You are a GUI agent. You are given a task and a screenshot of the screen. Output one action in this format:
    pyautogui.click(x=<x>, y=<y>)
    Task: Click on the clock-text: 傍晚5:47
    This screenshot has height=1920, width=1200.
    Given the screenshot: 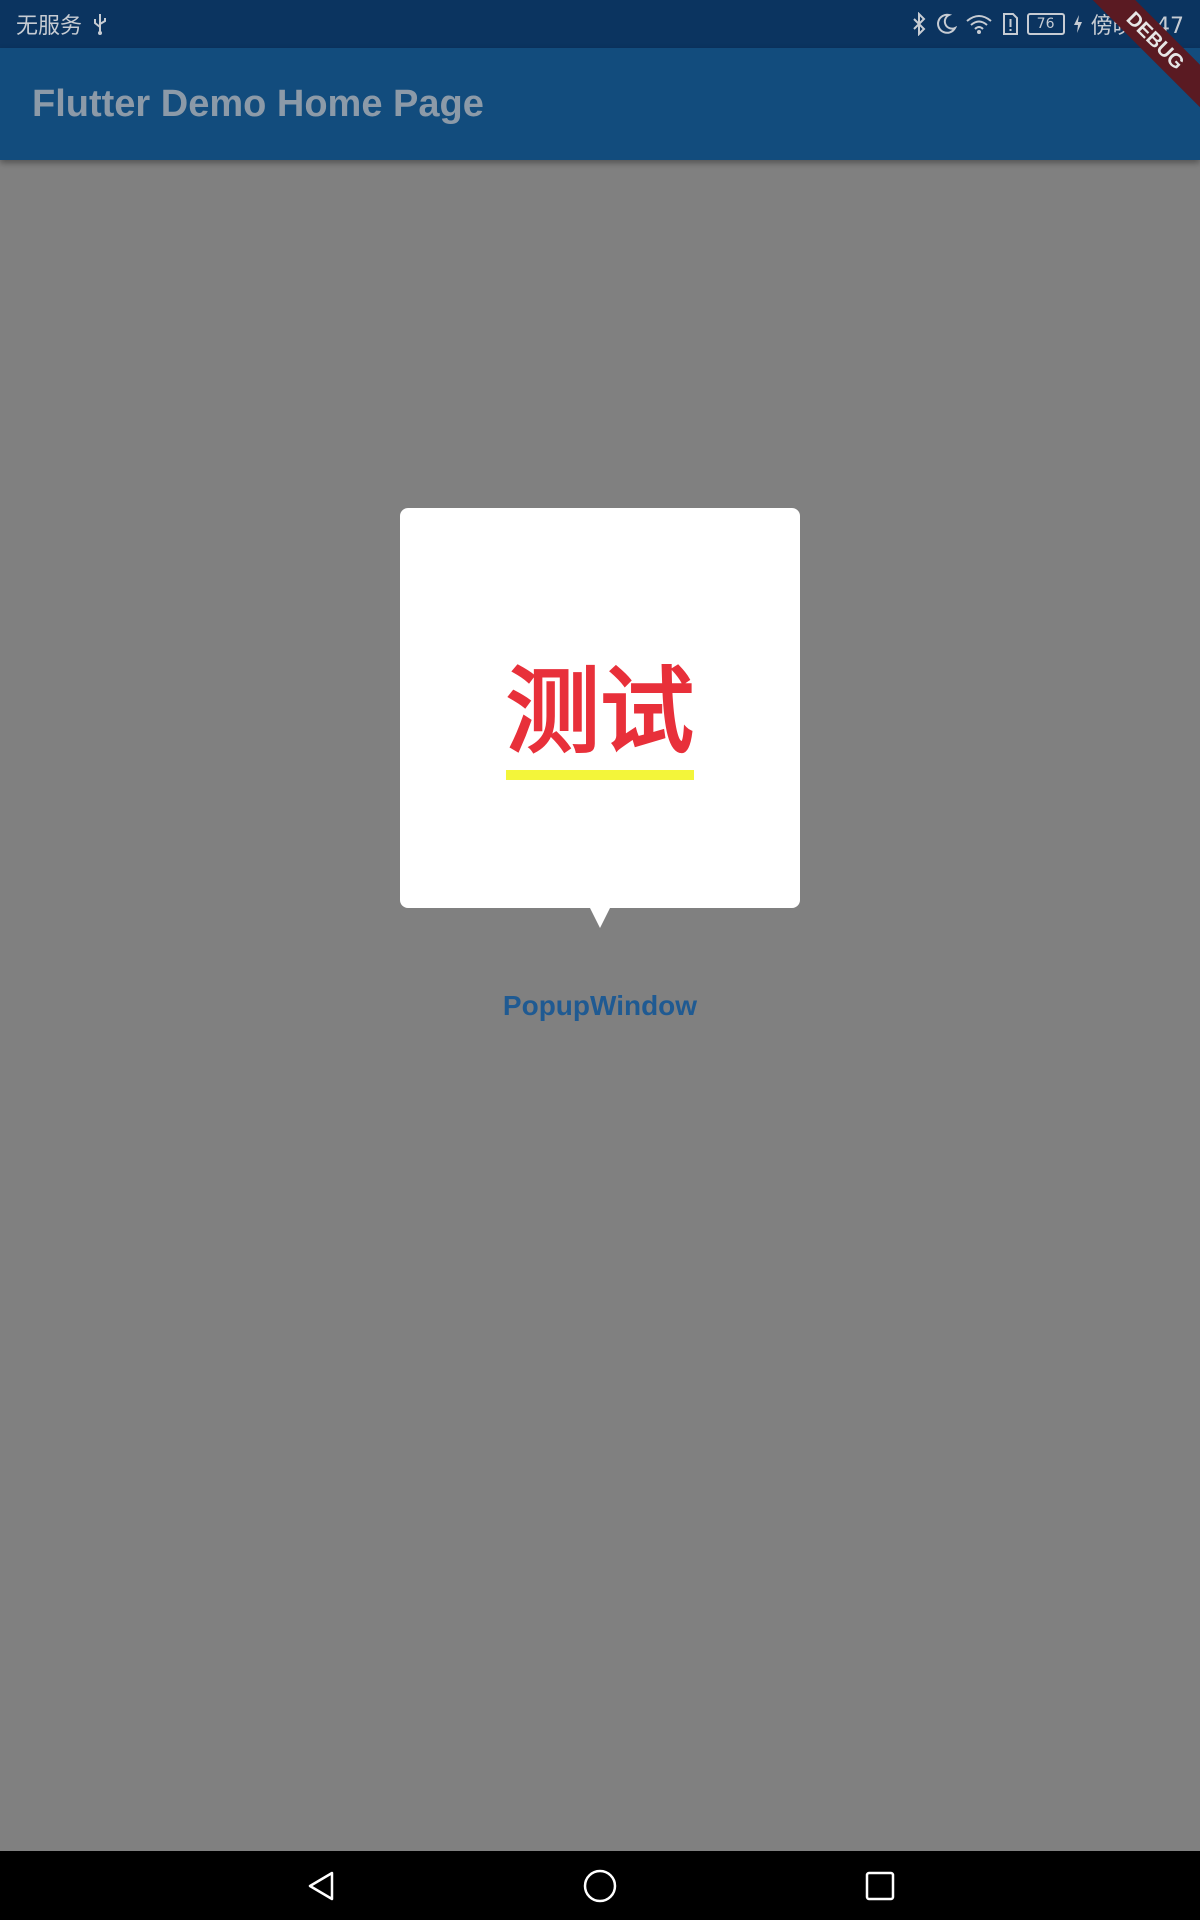 What is the action you would take?
    pyautogui.click(x=1137, y=26)
    